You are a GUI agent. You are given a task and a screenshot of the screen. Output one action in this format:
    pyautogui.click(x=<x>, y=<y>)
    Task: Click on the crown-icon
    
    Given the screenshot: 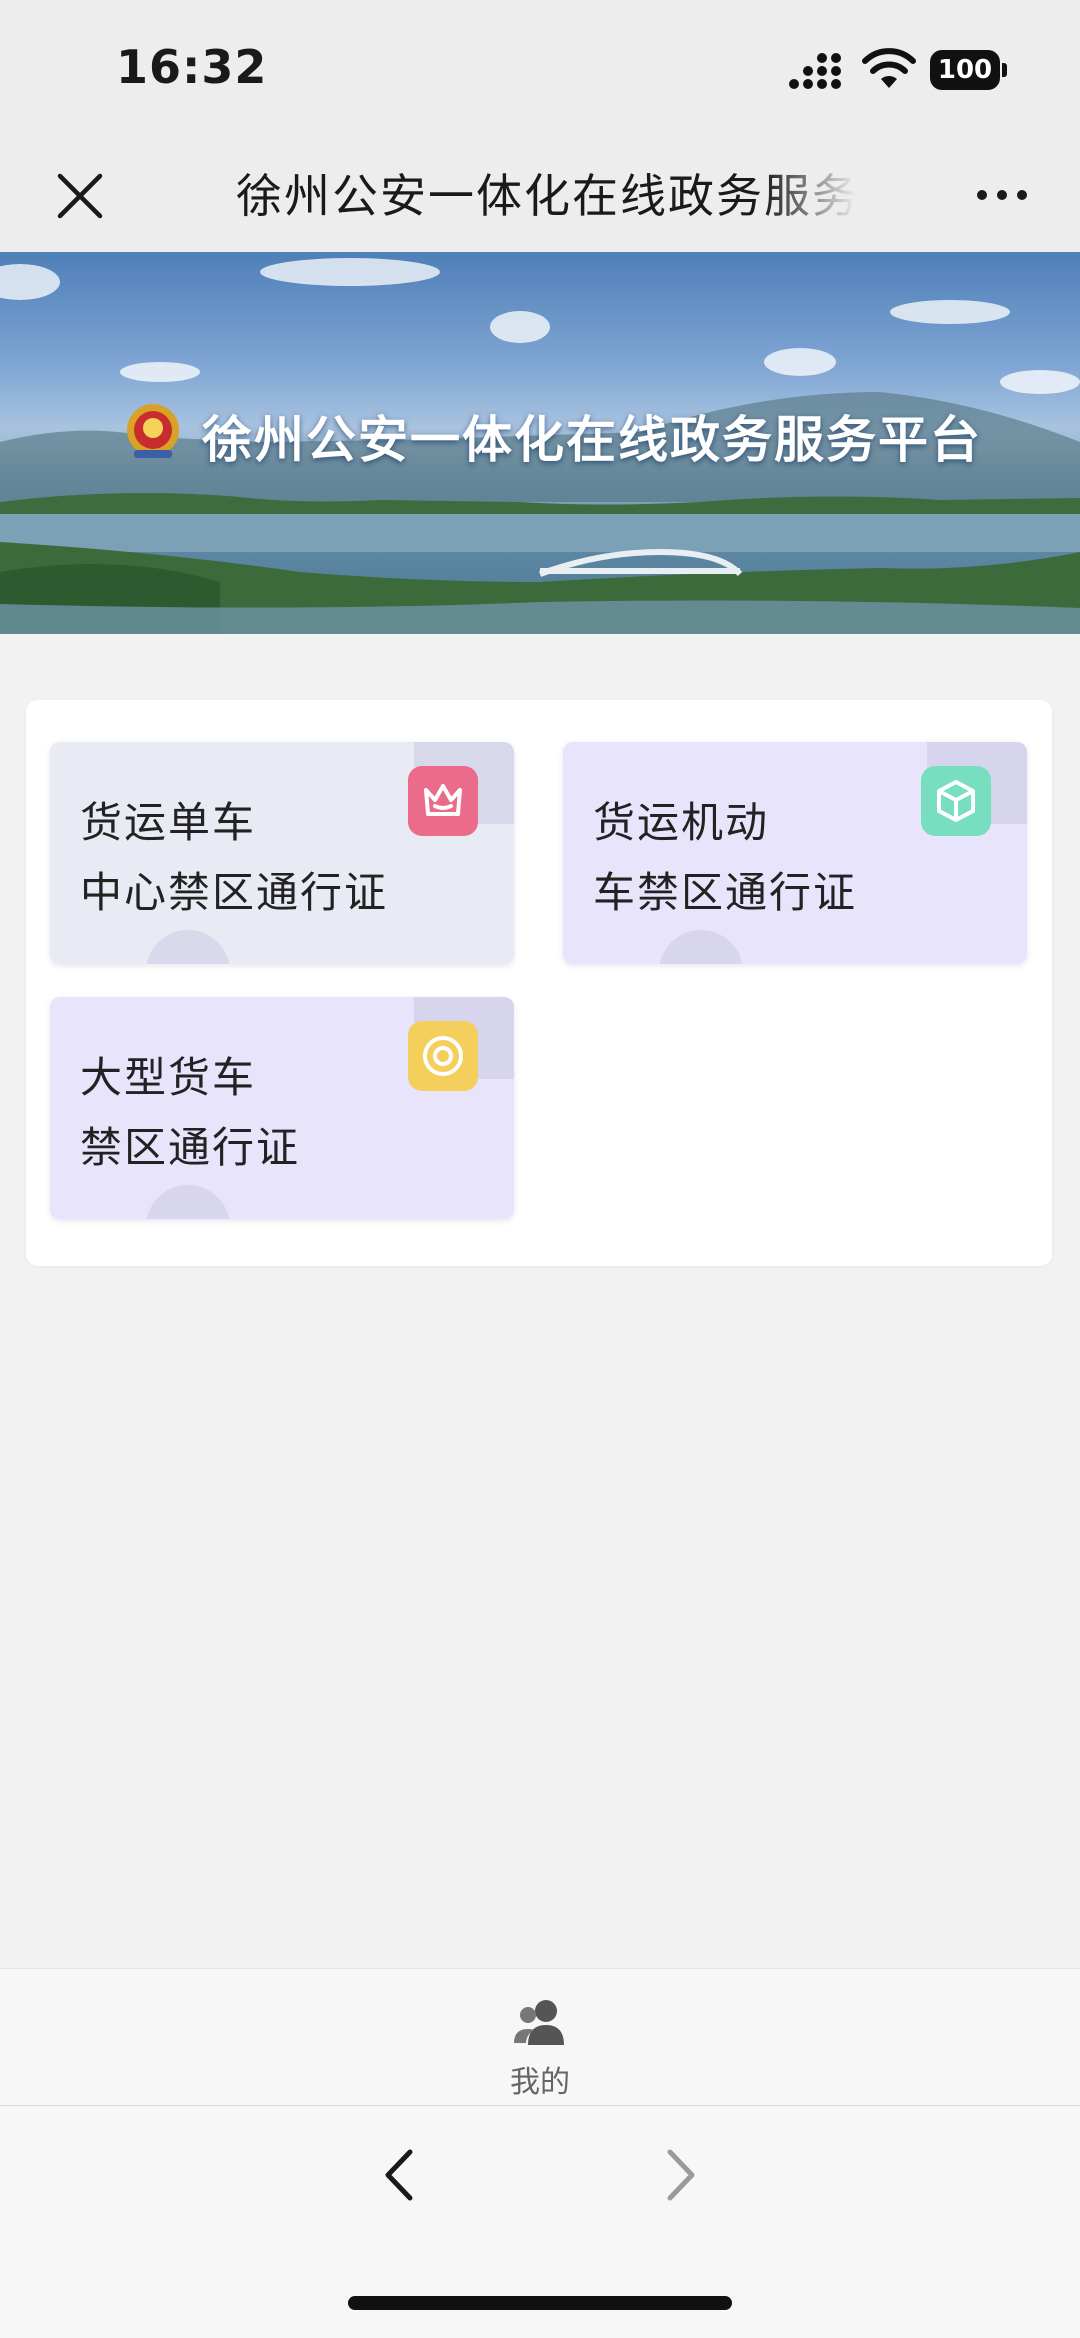 What is the action you would take?
    pyautogui.click(x=443, y=801)
    